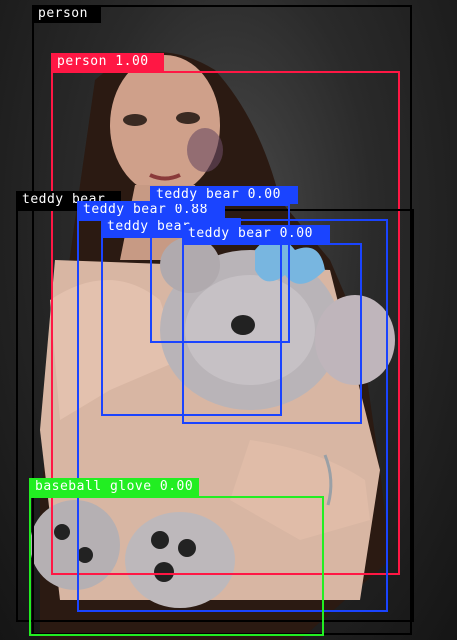 The height and width of the screenshot is (640, 457). What do you see at coordinates (66, 14) in the screenshot?
I see `detection-label-person: person` at bounding box center [66, 14].